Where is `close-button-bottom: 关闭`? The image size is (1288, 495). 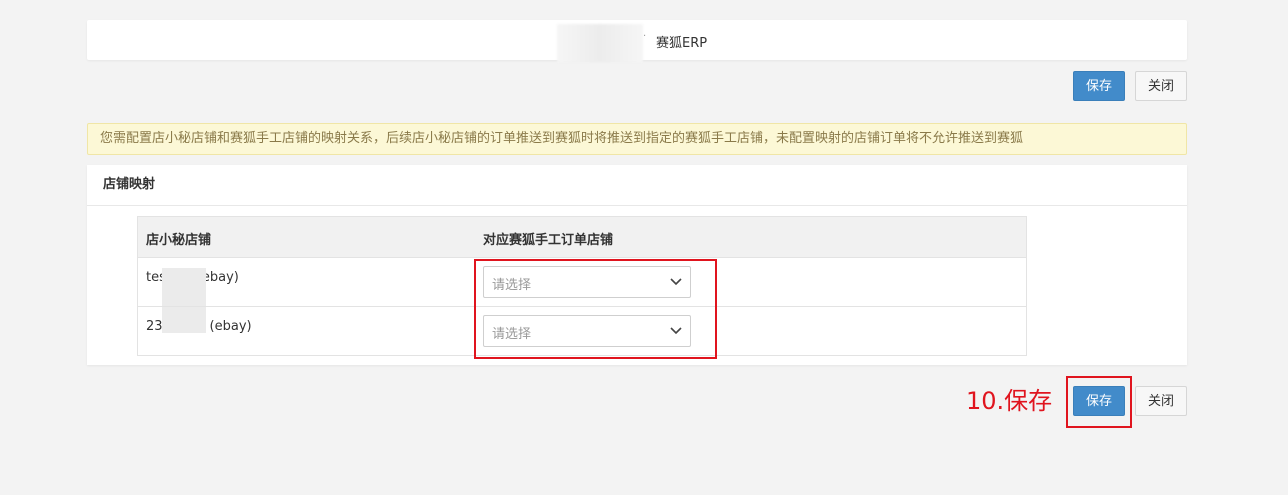
close-button-bottom: 关闭 is located at coordinates (1161, 401).